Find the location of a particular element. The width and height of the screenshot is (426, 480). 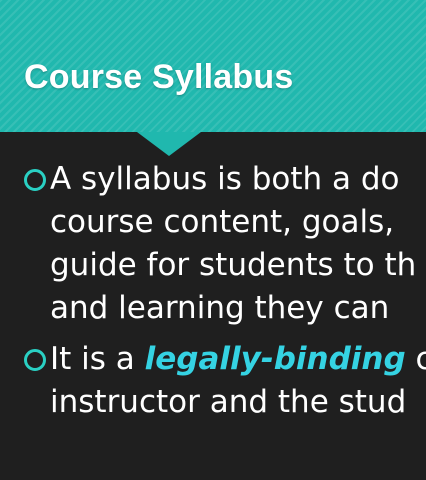

bullet-line: course content, goals, is located at coordinates (222, 222).